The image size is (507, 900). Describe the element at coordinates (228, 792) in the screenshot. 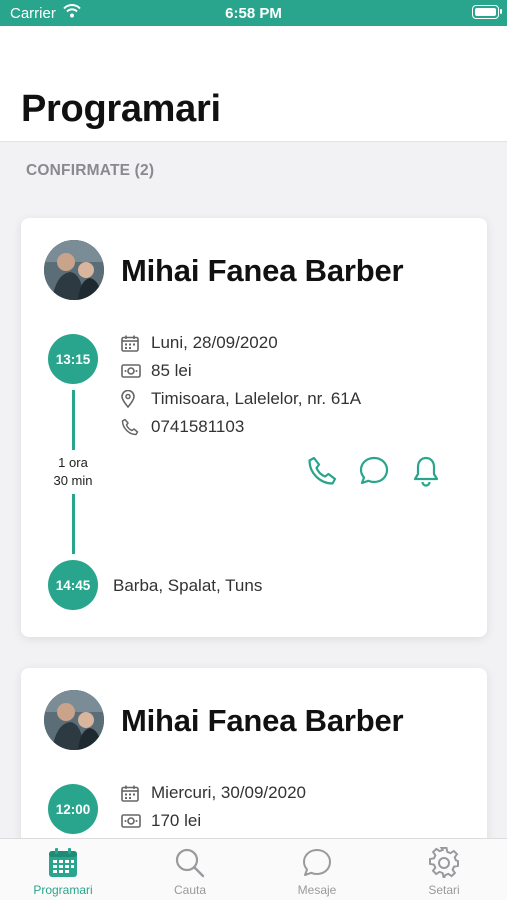

I see `appointment-date: Miercuri, 30/09/2020` at that location.